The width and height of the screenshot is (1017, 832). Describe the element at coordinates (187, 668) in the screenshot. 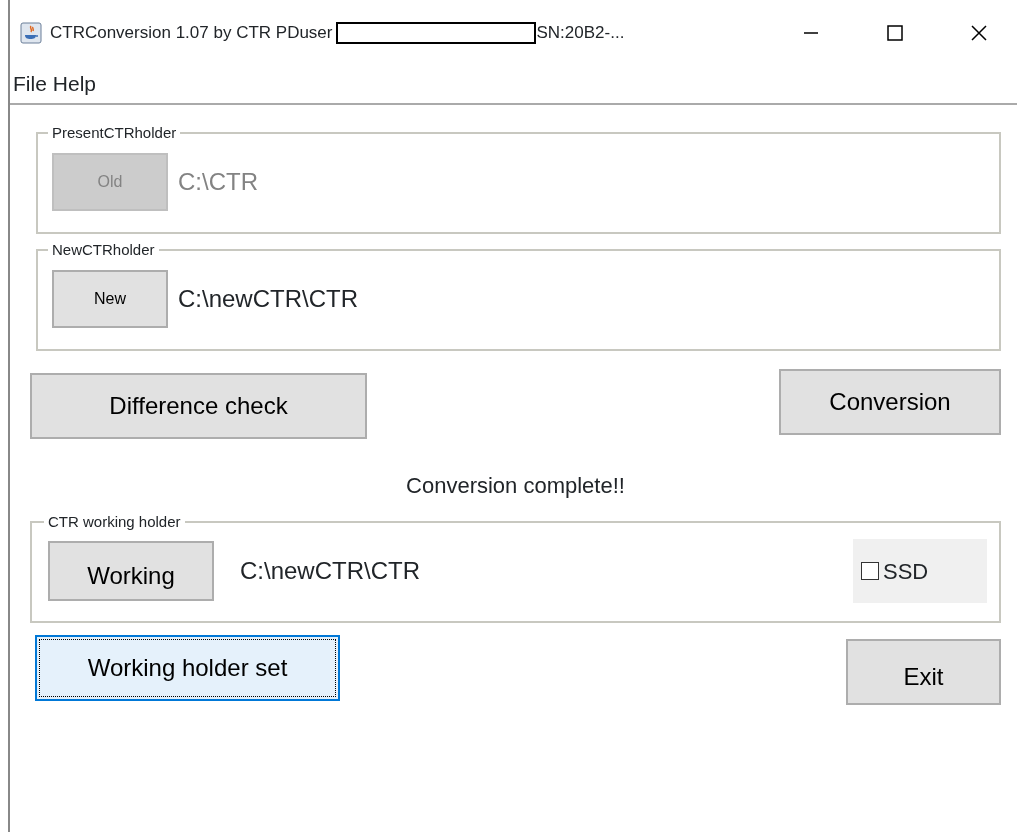

I see `working-holder-set-button: Working holder set` at that location.